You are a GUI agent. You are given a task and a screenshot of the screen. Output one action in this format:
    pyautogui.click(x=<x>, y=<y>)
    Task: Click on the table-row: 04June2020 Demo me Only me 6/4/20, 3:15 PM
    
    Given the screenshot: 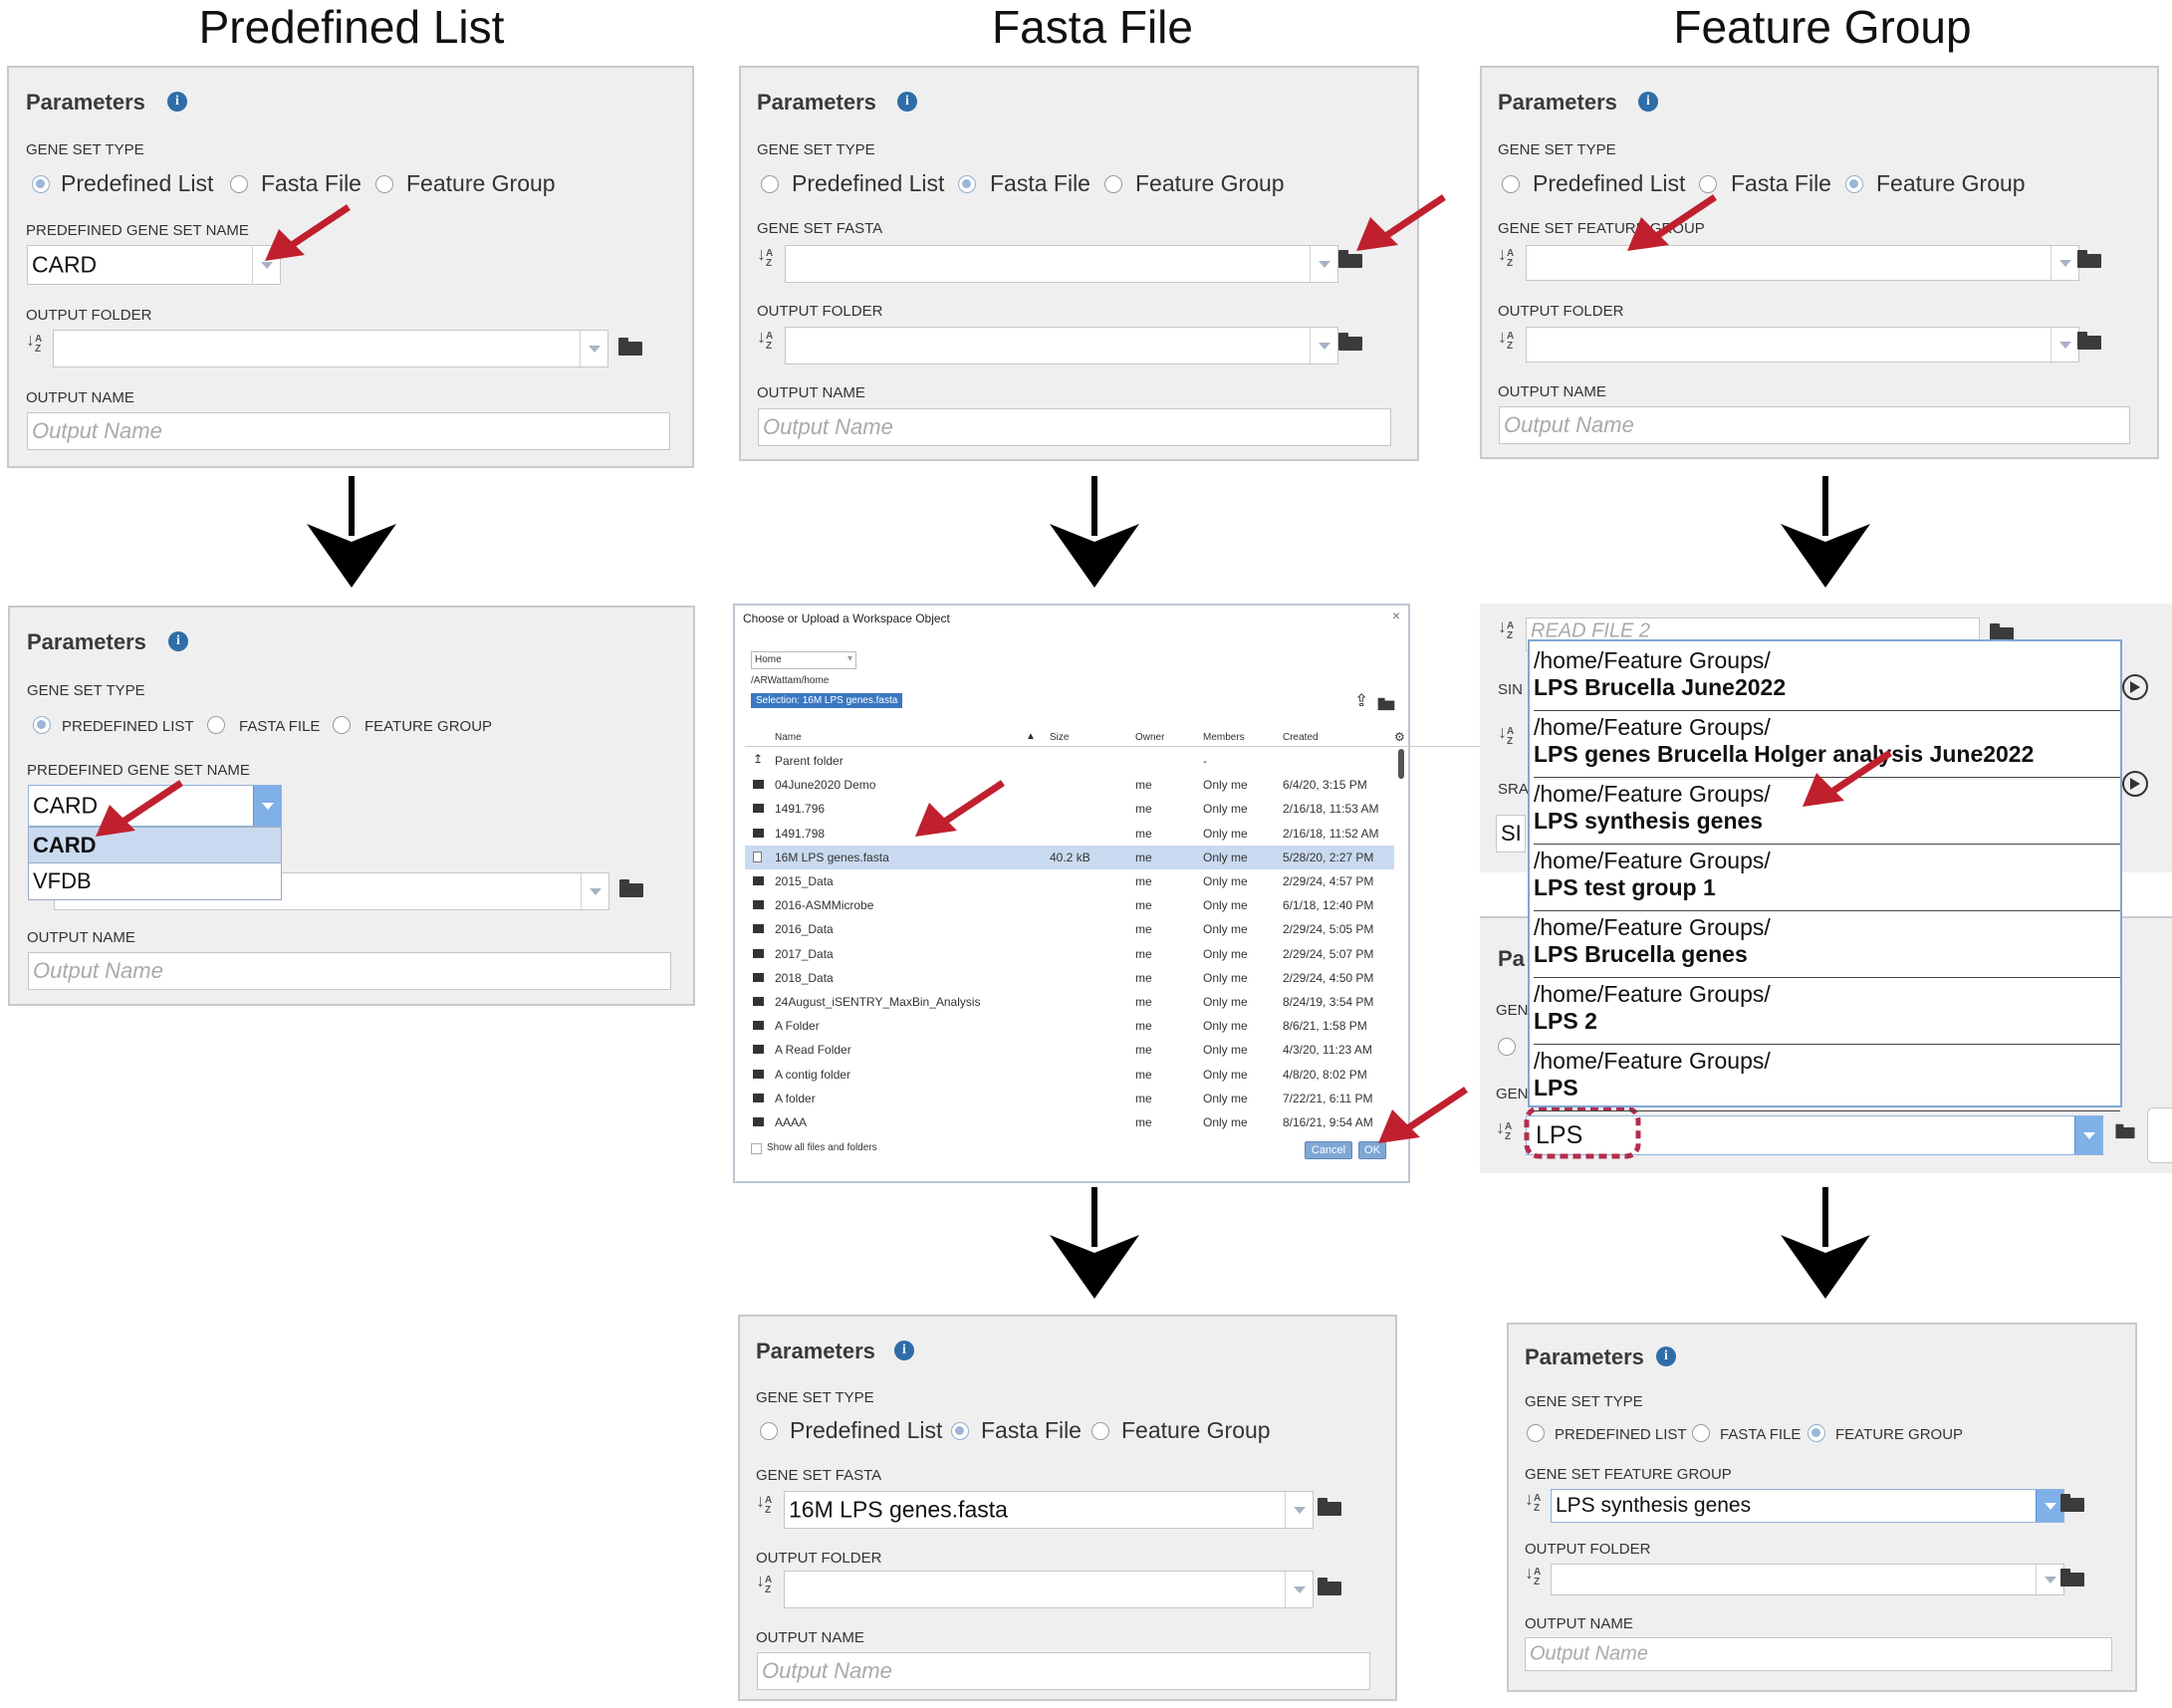 What is the action you would take?
    pyautogui.click(x=1069, y=785)
    